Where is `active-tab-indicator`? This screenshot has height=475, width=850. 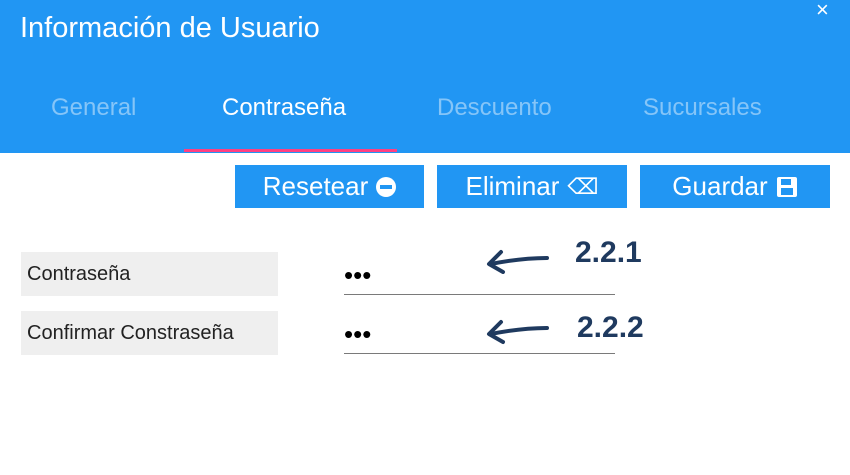 active-tab-indicator is located at coordinates (290, 150).